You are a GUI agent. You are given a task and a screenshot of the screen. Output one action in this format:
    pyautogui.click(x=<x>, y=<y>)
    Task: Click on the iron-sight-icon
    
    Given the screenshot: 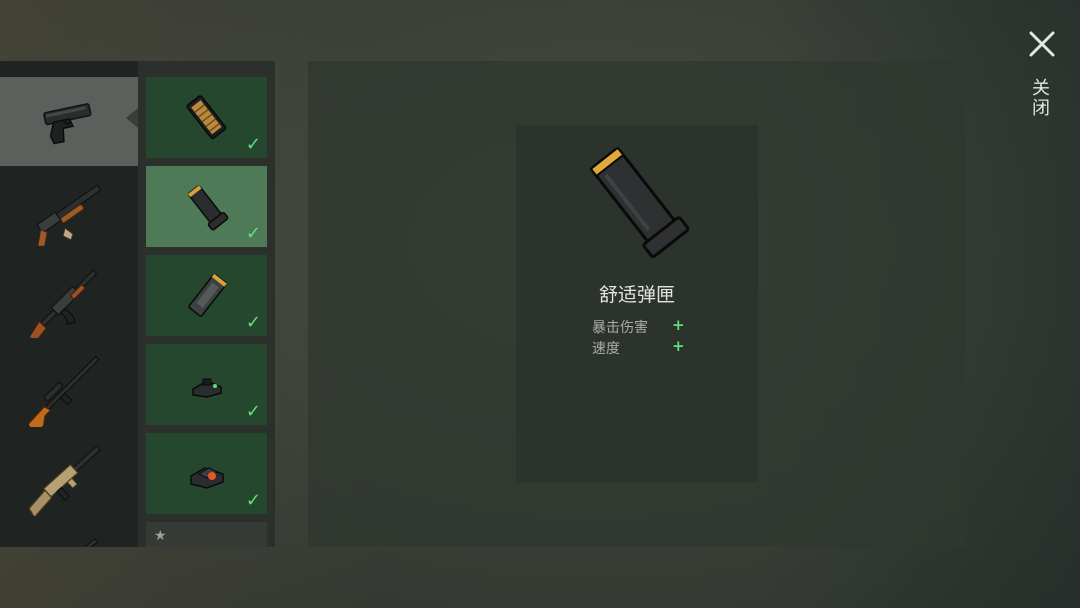 What is the action you would take?
    pyautogui.click(x=206, y=388)
    